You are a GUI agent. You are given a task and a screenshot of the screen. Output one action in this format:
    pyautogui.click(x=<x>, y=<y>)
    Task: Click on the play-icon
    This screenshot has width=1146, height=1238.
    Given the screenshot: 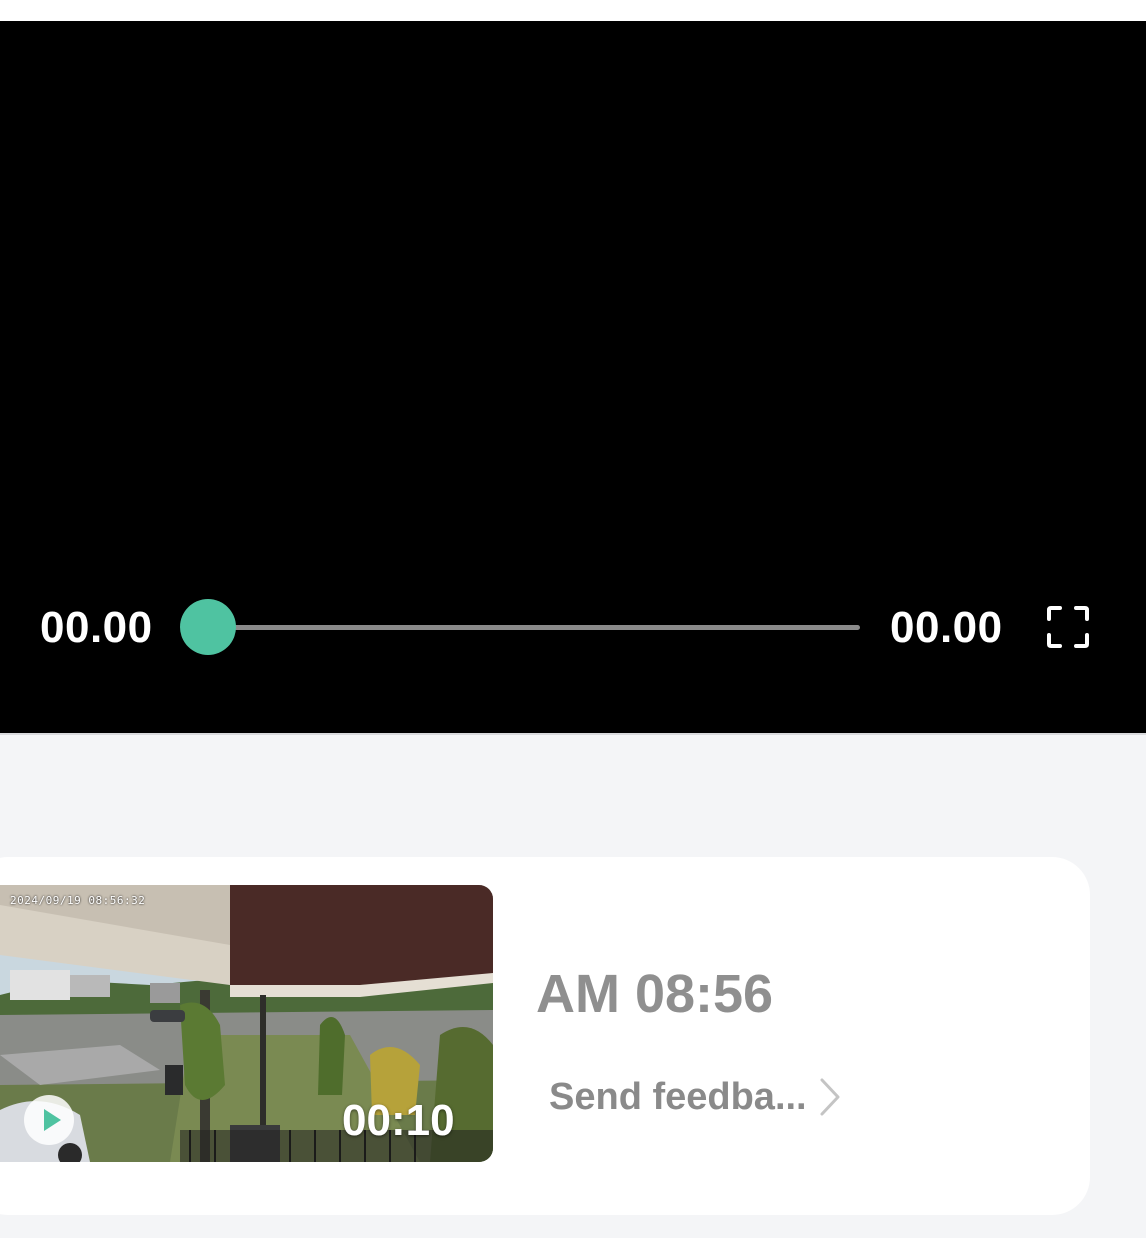 What is the action you would take?
    pyautogui.click(x=49, y=1120)
    